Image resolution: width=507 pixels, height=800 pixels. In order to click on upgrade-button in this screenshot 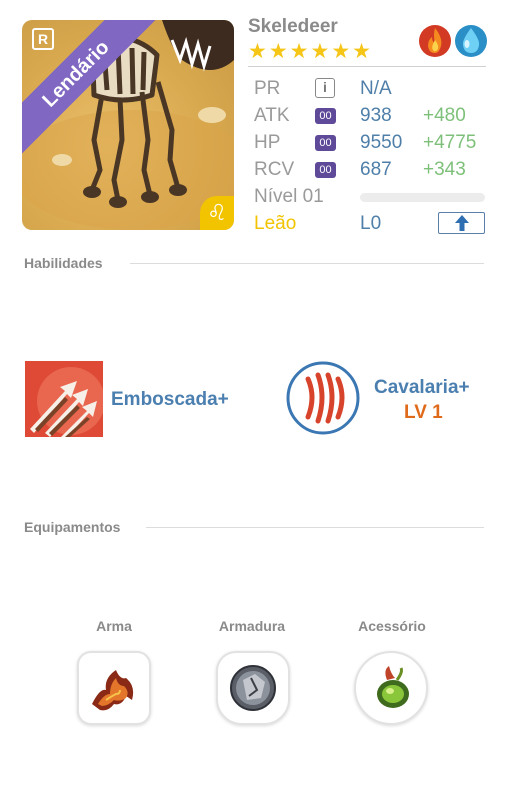, I will do `click(461, 223)`.